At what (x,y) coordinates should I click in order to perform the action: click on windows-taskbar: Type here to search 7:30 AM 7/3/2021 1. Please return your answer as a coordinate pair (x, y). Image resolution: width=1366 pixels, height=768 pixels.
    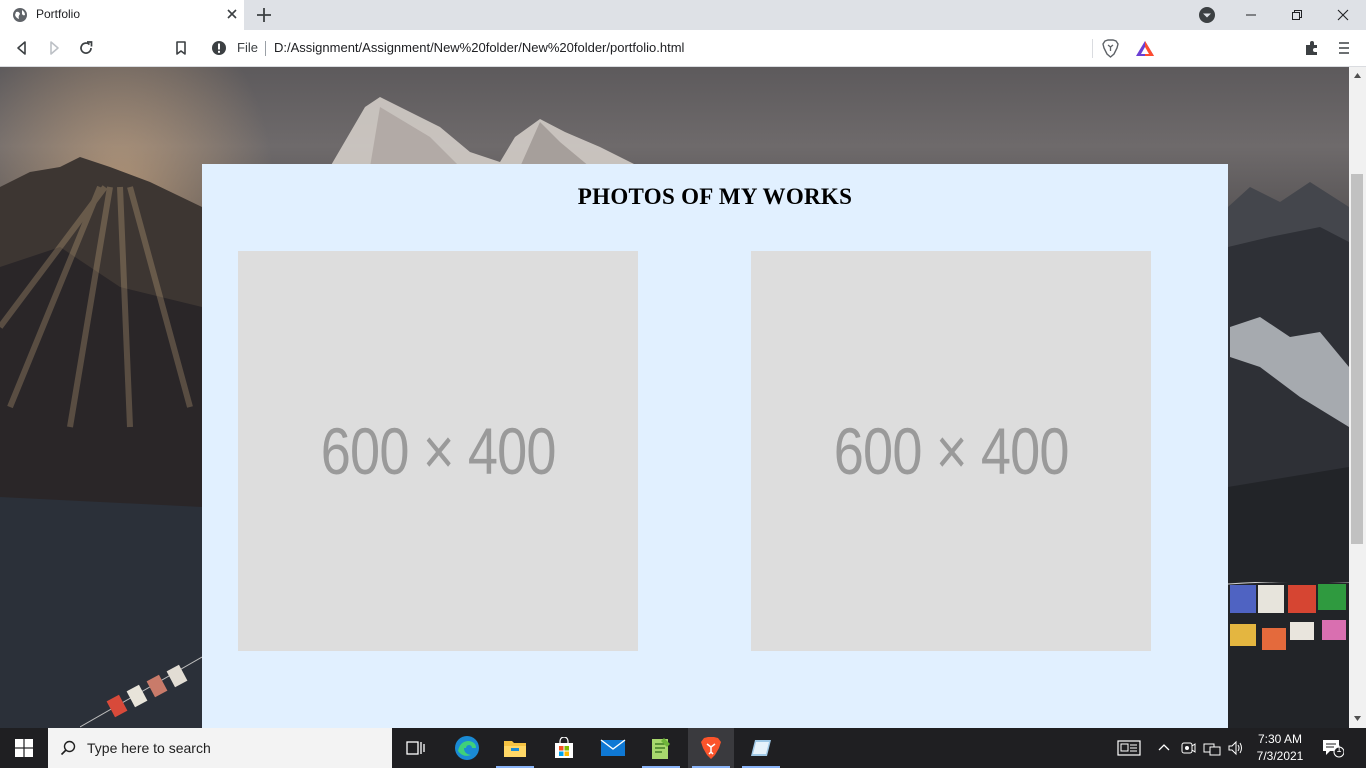
    Looking at the image, I should click on (683, 748).